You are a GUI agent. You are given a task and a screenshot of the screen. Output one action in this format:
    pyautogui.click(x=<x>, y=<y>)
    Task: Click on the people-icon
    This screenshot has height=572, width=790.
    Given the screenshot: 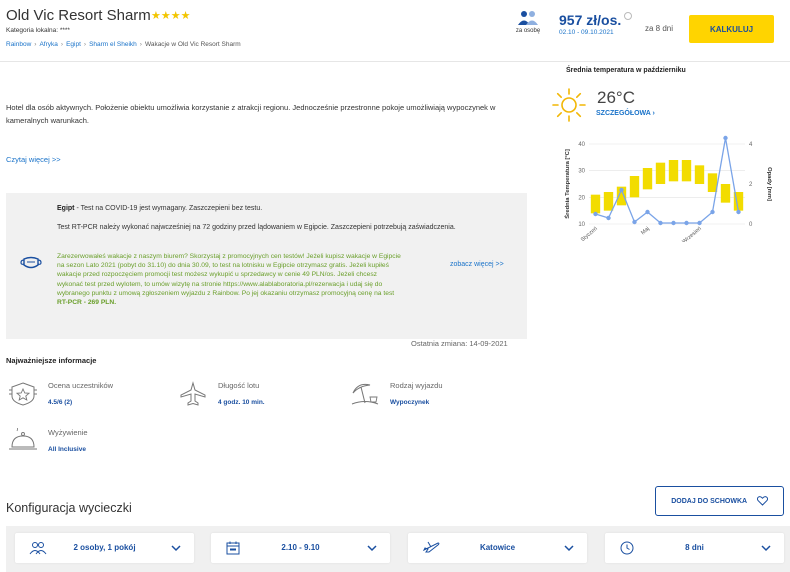 What is the action you would take?
    pyautogui.click(x=528, y=18)
    